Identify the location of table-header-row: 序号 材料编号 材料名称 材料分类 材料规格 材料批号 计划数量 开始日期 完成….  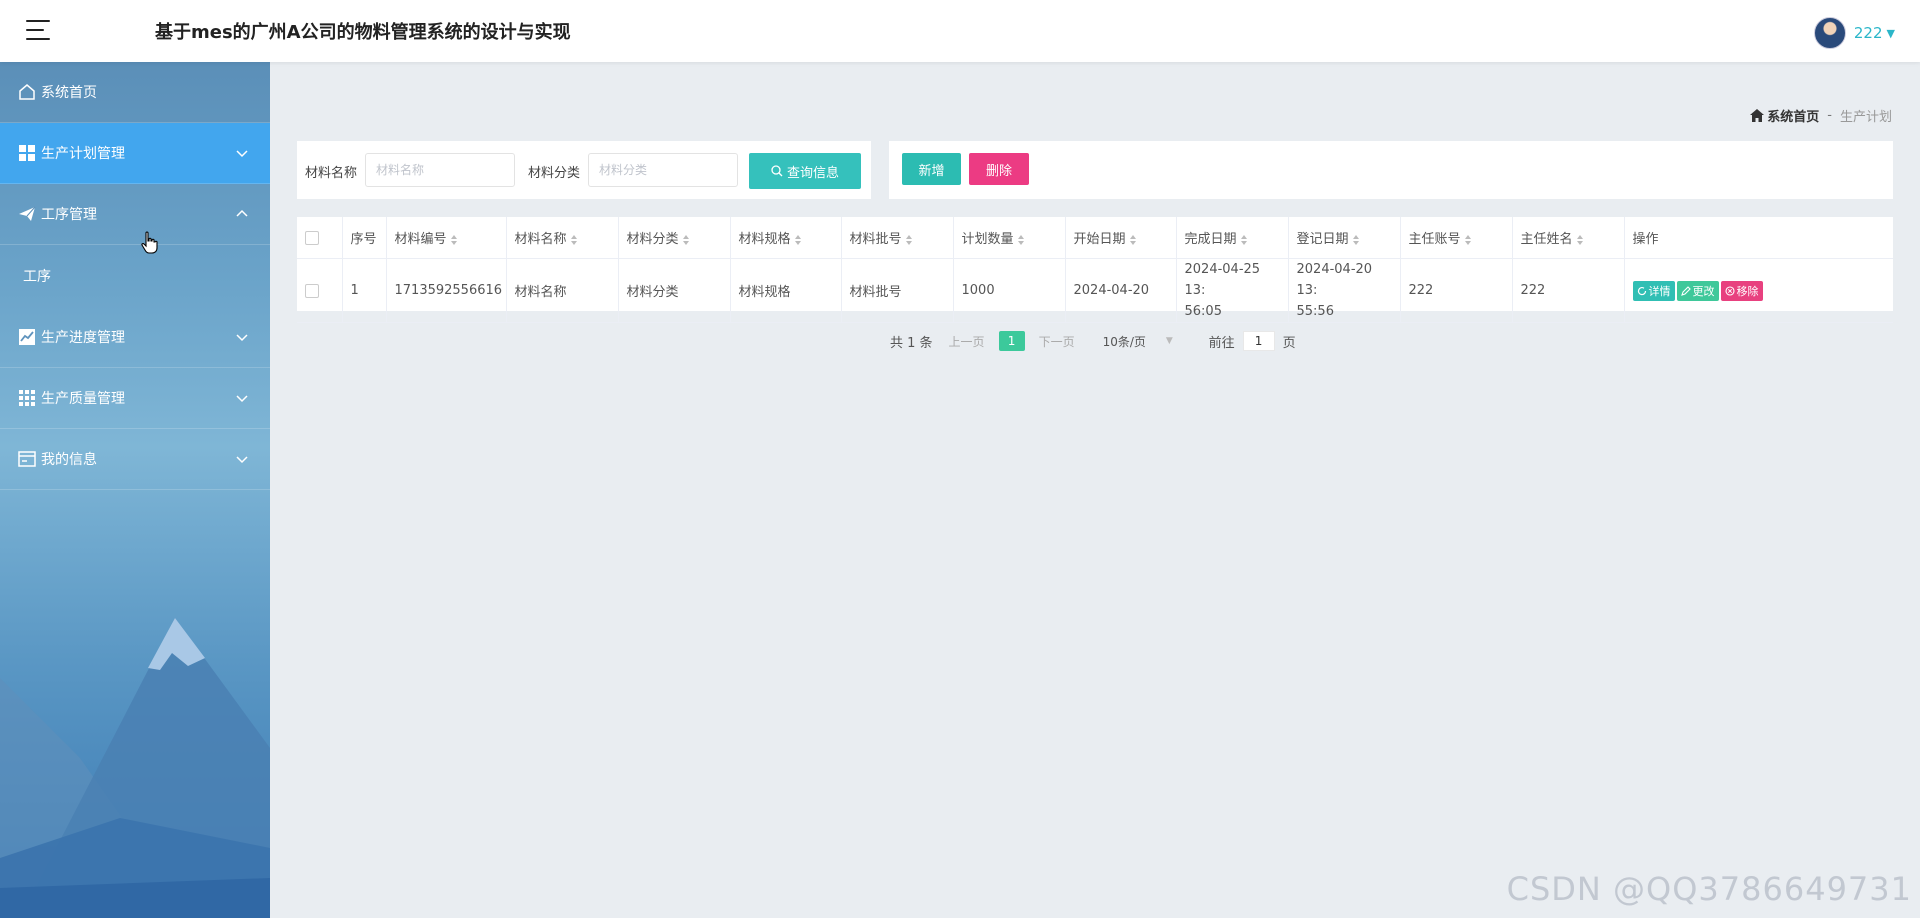
(1095, 238).